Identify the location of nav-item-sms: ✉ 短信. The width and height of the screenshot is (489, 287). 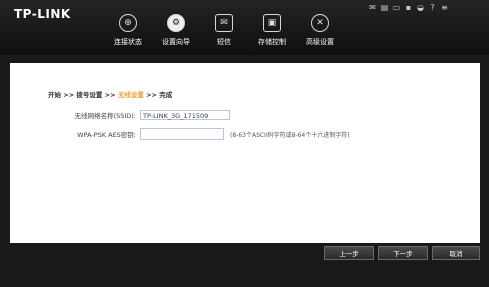
(224, 34).